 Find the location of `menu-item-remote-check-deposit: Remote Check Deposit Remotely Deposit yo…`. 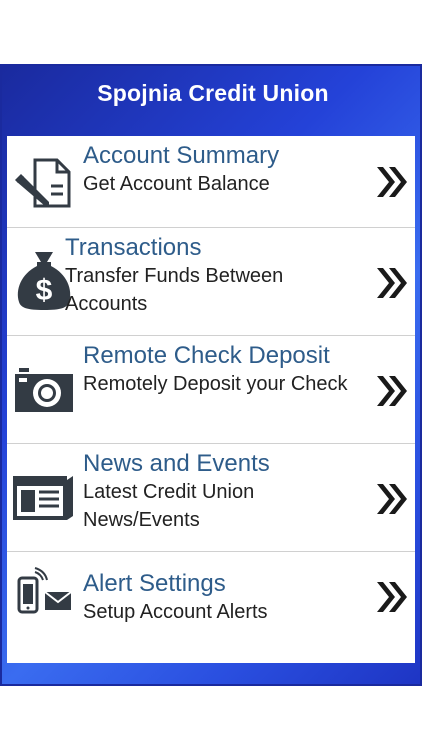

menu-item-remote-check-deposit: Remote Check Deposit Remotely Deposit yo… is located at coordinates (211, 390).